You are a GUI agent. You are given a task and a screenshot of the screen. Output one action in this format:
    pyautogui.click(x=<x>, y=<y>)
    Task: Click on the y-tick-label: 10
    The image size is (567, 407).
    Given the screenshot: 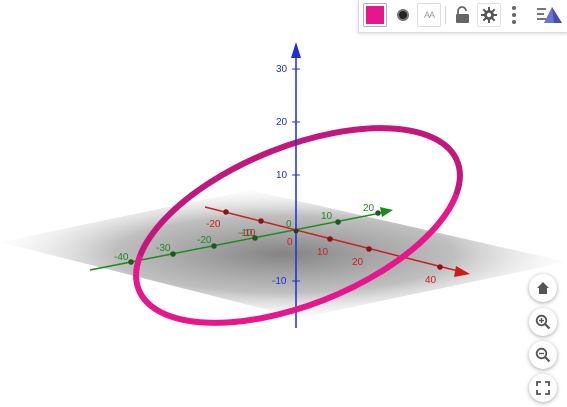 What is the action you would take?
    pyautogui.click(x=327, y=216)
    